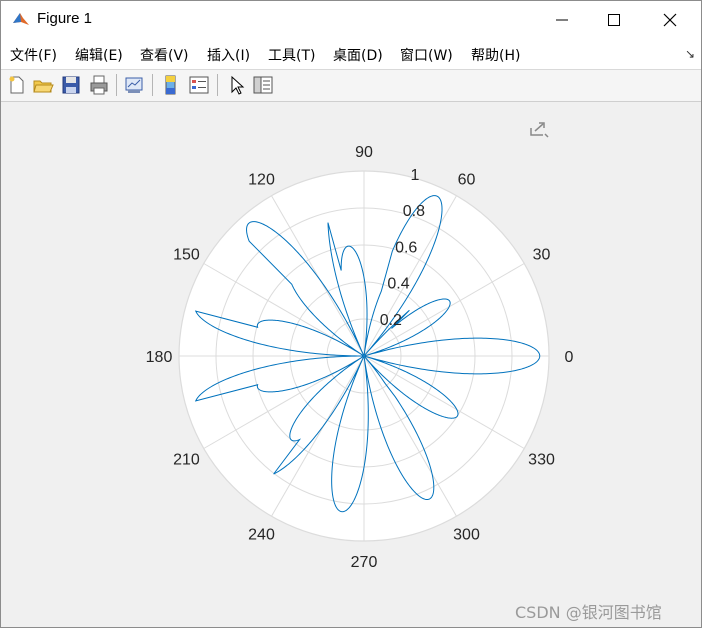  What do you see at coordinates (159, 357) in the screenshot?
I see `theta-tick-label: 180` at bounding box center [159, 357].